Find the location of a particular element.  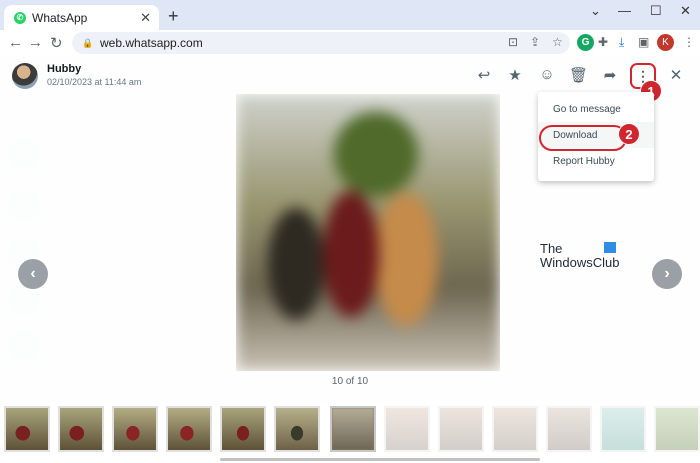

whatsapp-icon: ✆ is located at coordinates (20, 17).